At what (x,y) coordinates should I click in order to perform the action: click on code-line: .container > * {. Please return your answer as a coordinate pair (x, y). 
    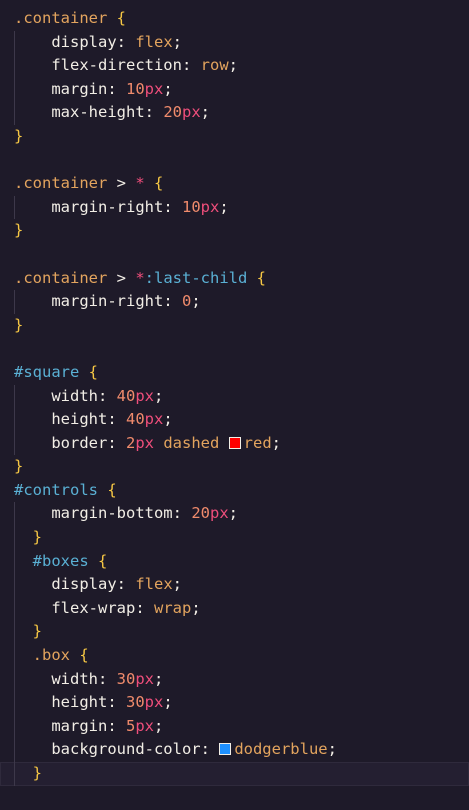
    Looking at the image, I should click on (234, 184).